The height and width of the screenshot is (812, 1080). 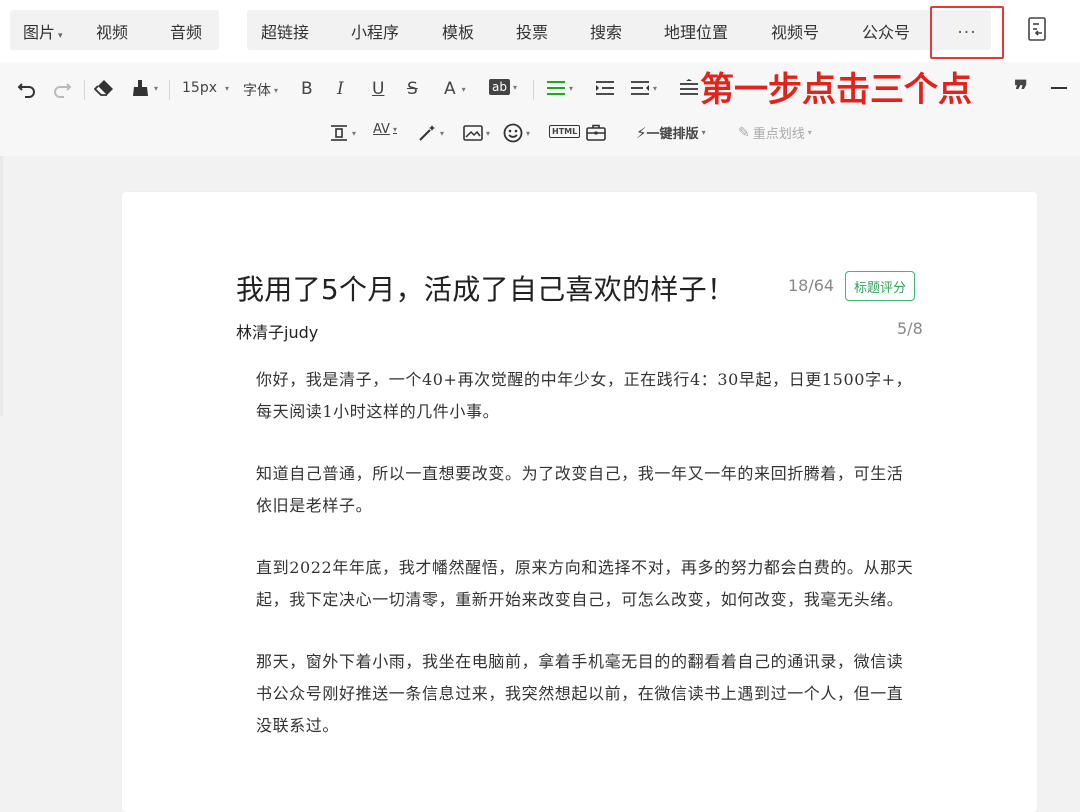 What do you see at coordinates (186, 31) in the screenshot?
I see `tab-audio: 音频` at bounding box center [186, 31].